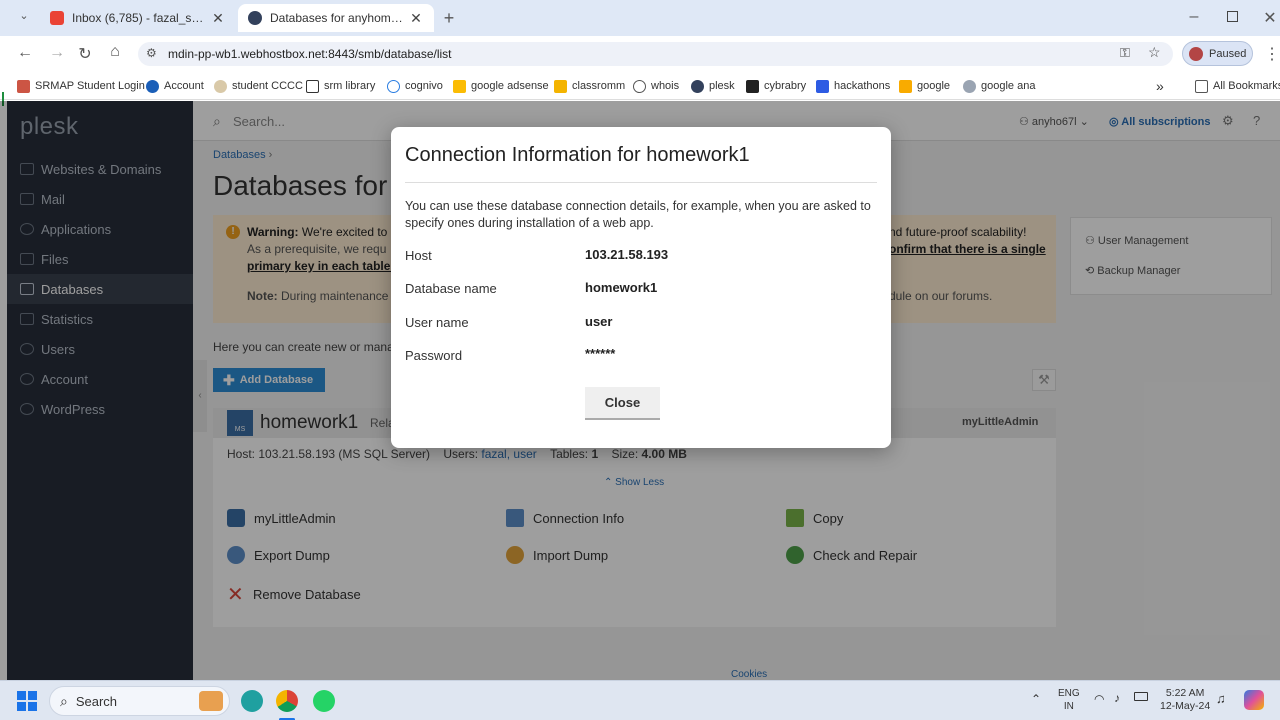  Describe the element at coordinates (600, 353) in the screenshot. I see `password-value: ******` at that location.